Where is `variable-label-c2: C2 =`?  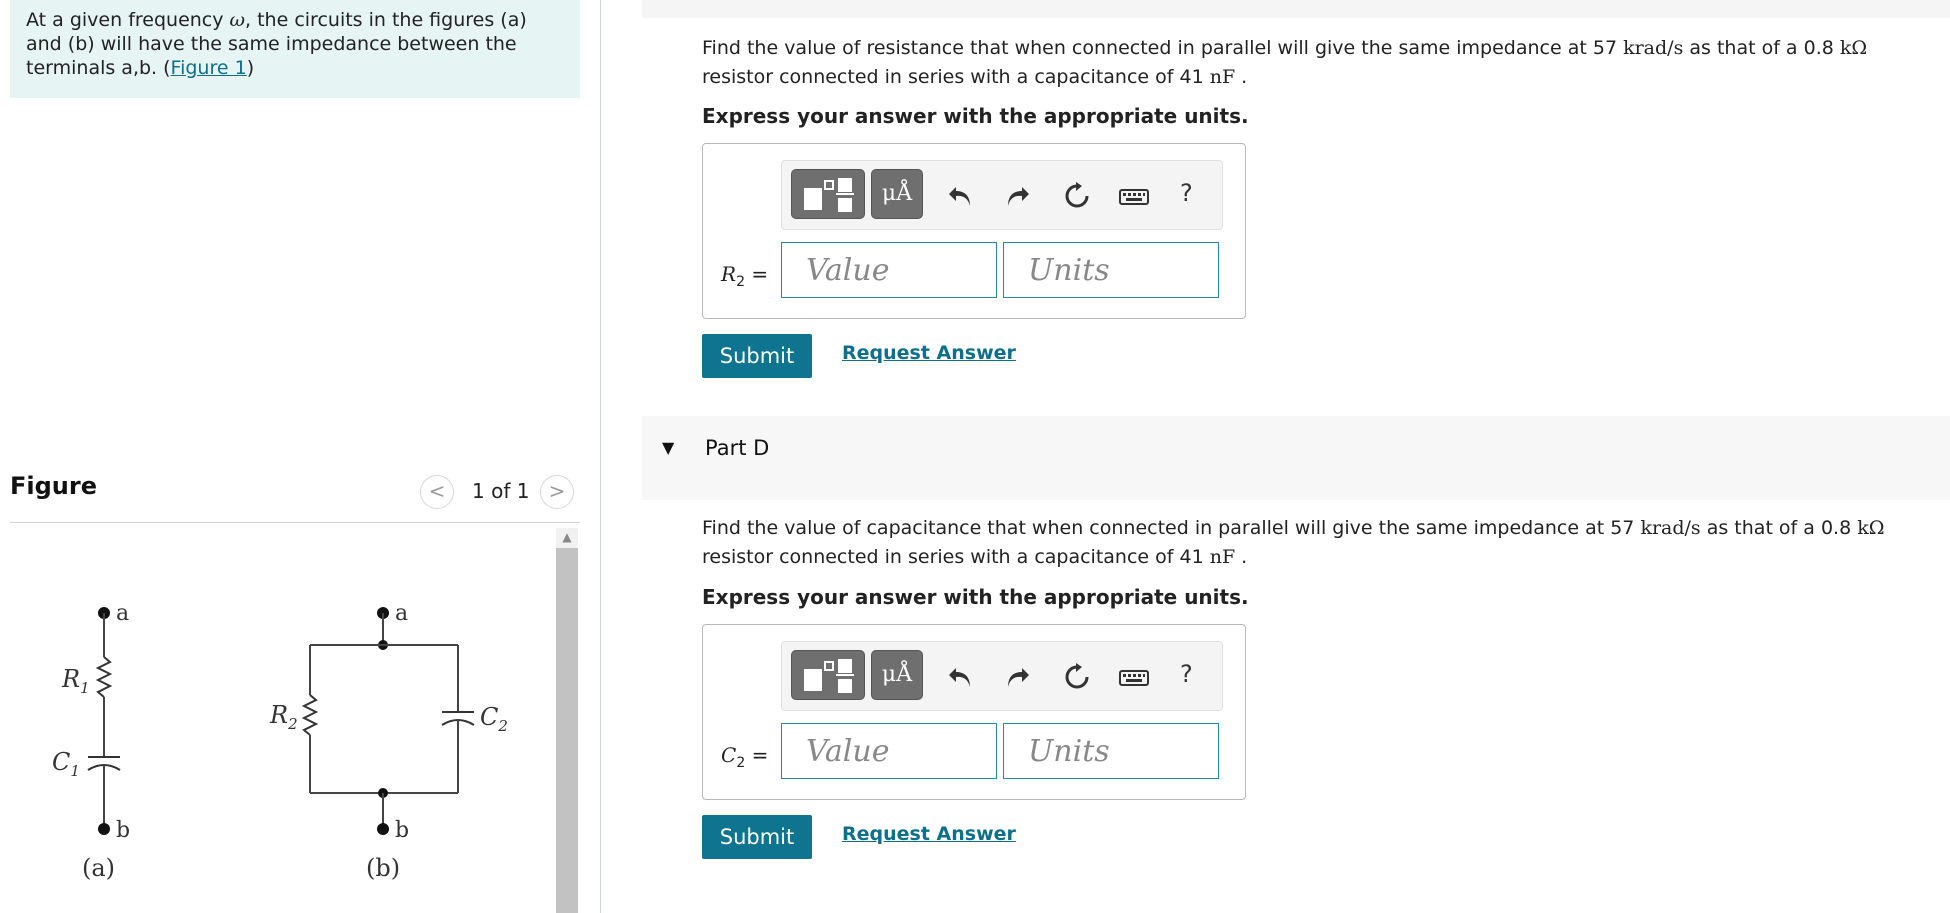
variable-label-c2: C2 = is located at coordinates (745, 757).